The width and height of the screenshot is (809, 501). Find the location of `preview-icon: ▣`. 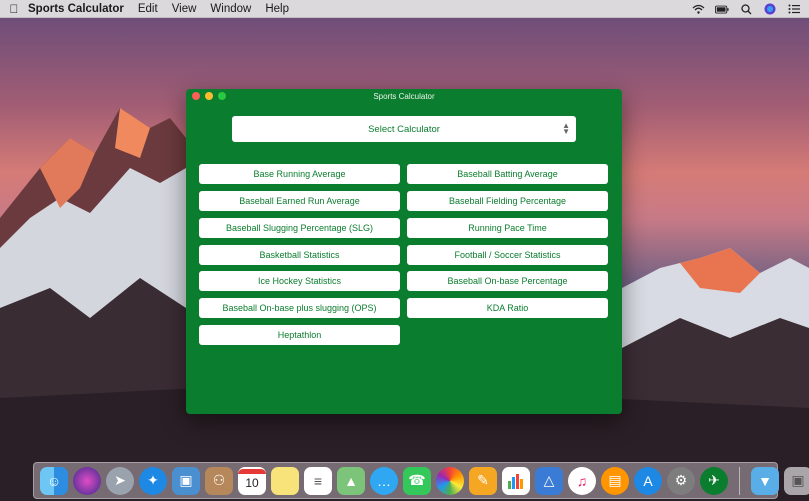

preview-icon: ▣ is located at coordinates (186, 480).